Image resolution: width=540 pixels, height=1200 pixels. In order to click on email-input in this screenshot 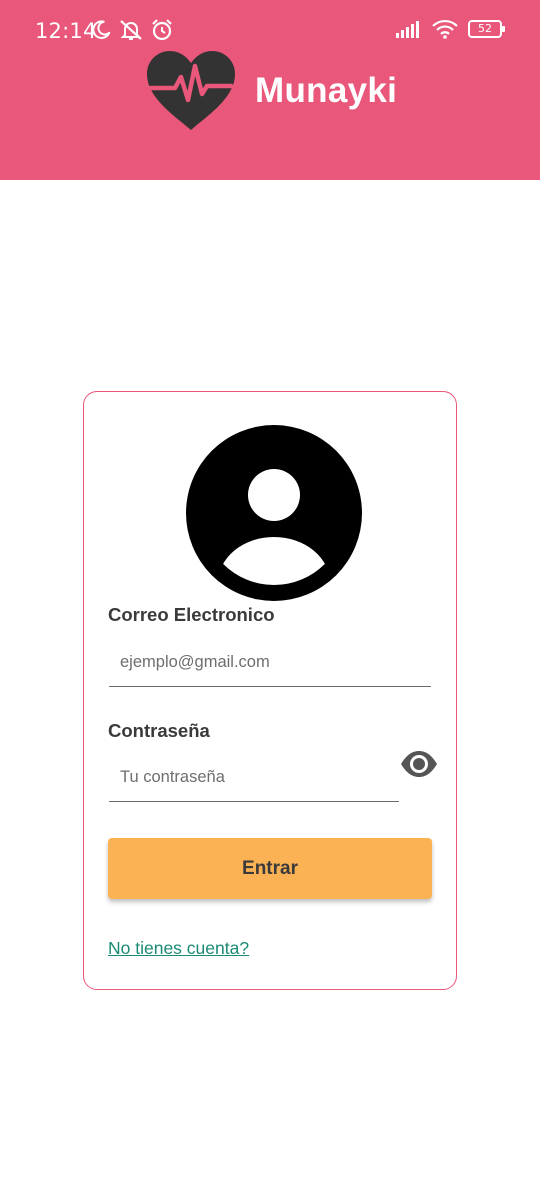, I will do `click(270, 663)`.